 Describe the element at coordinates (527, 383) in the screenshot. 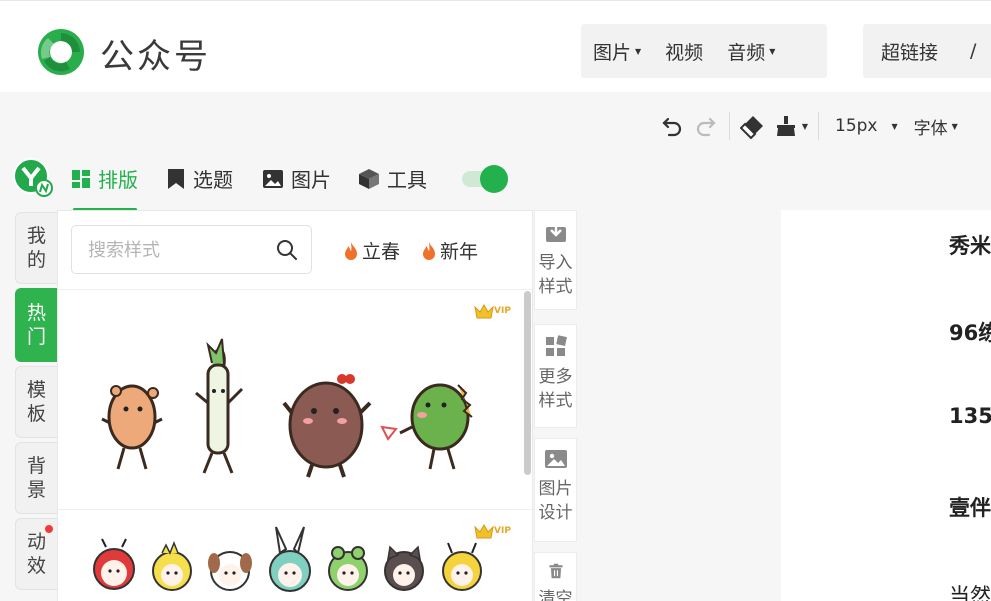

I see `panel-scrollbar-thumb` at that location.